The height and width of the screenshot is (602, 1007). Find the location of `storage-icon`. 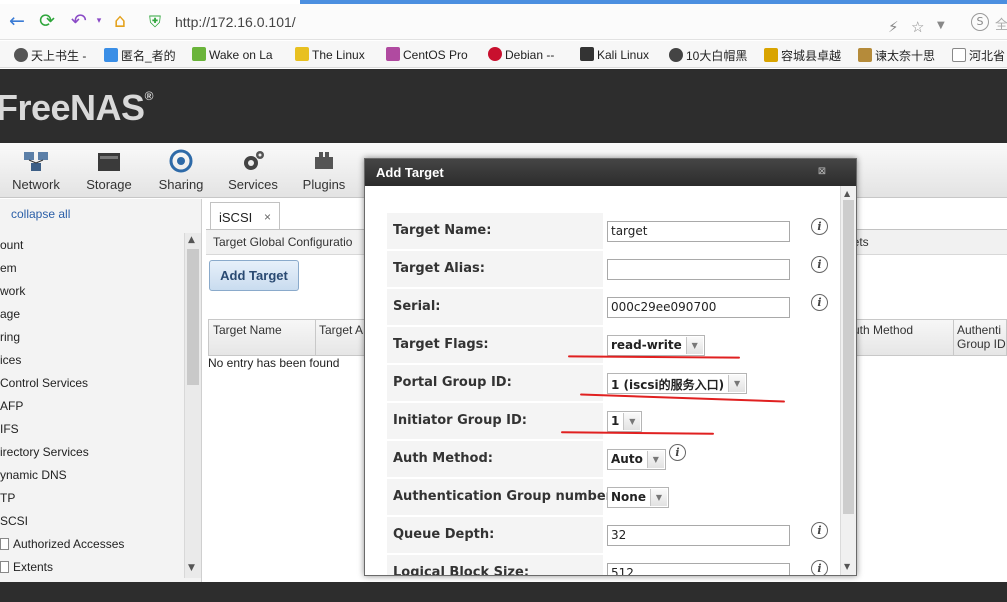

storage-icon is located at coordinates (109, 162).